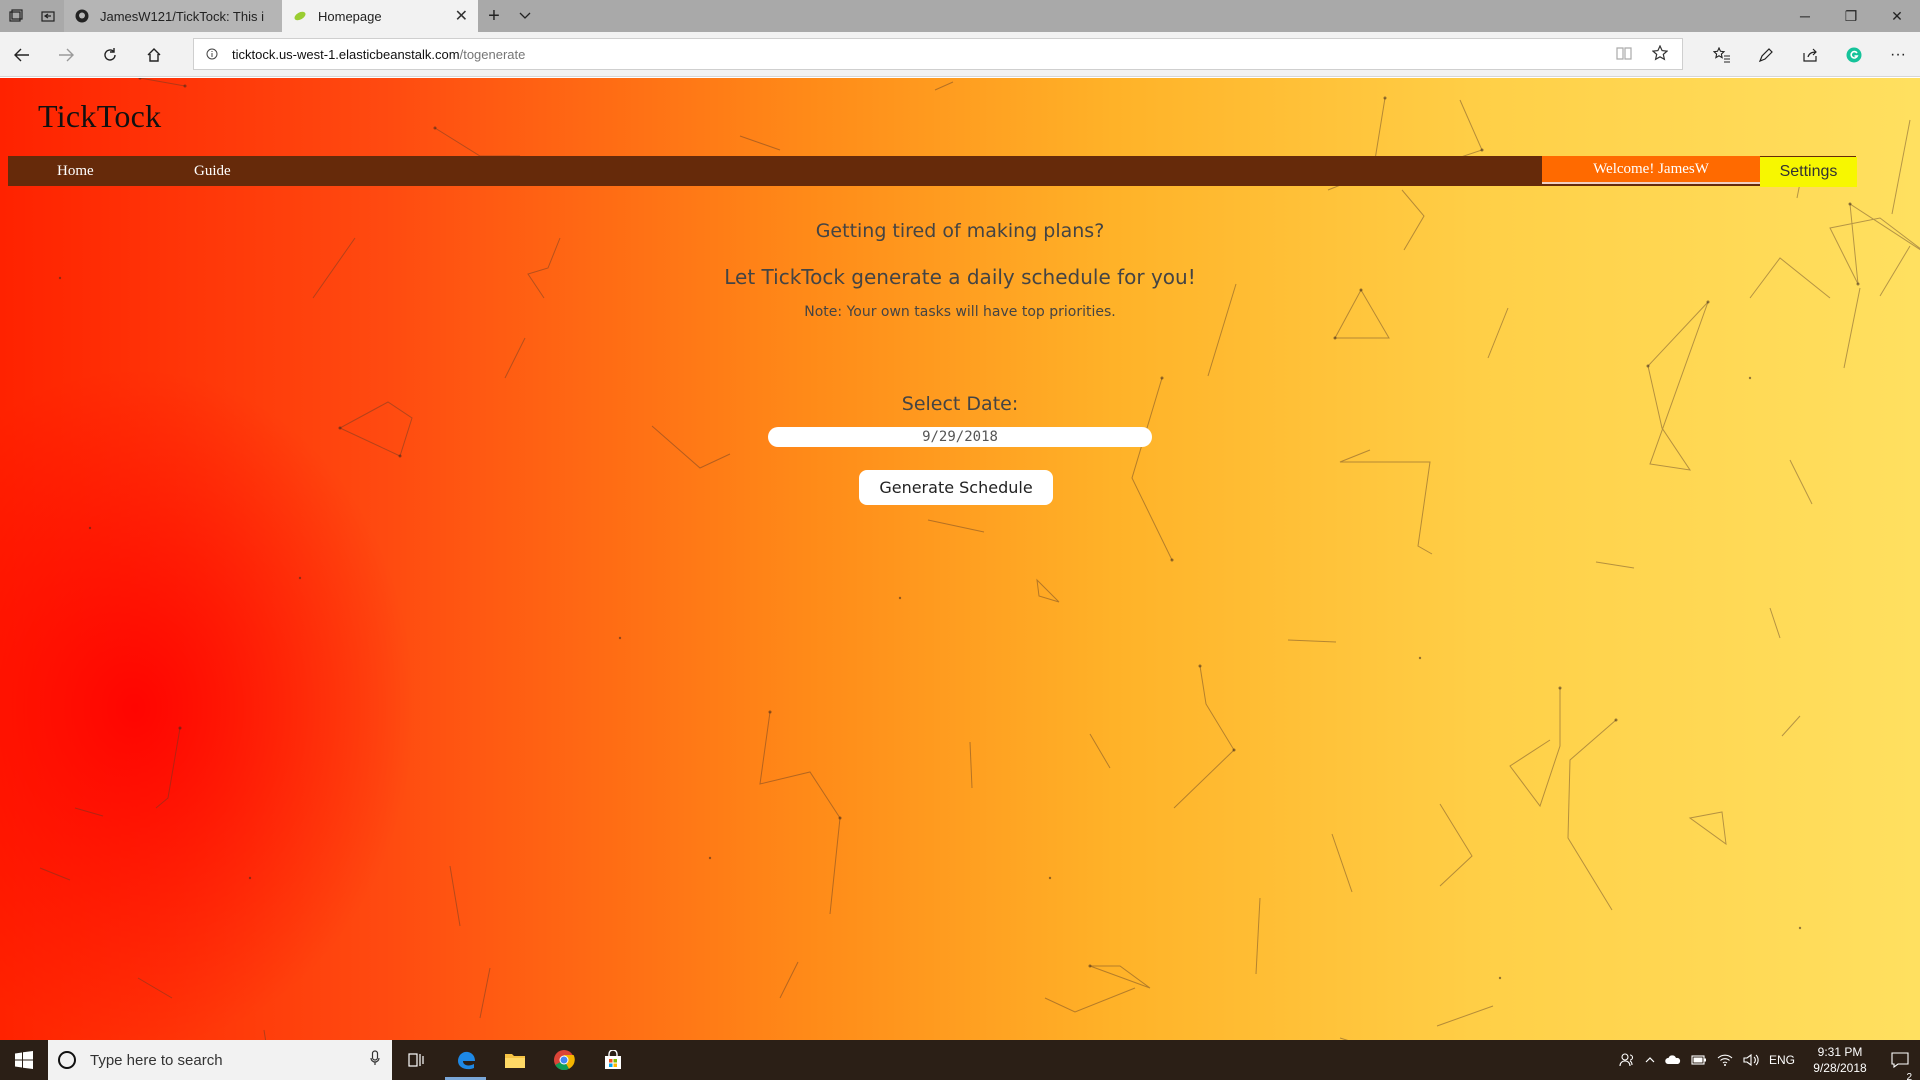 The width and height of the screenshot is (1920, 1080). What do you see at coordinates (1627, 1060) in the screenshot?
I see `people-icon` at bounding box center [1627, 1060].